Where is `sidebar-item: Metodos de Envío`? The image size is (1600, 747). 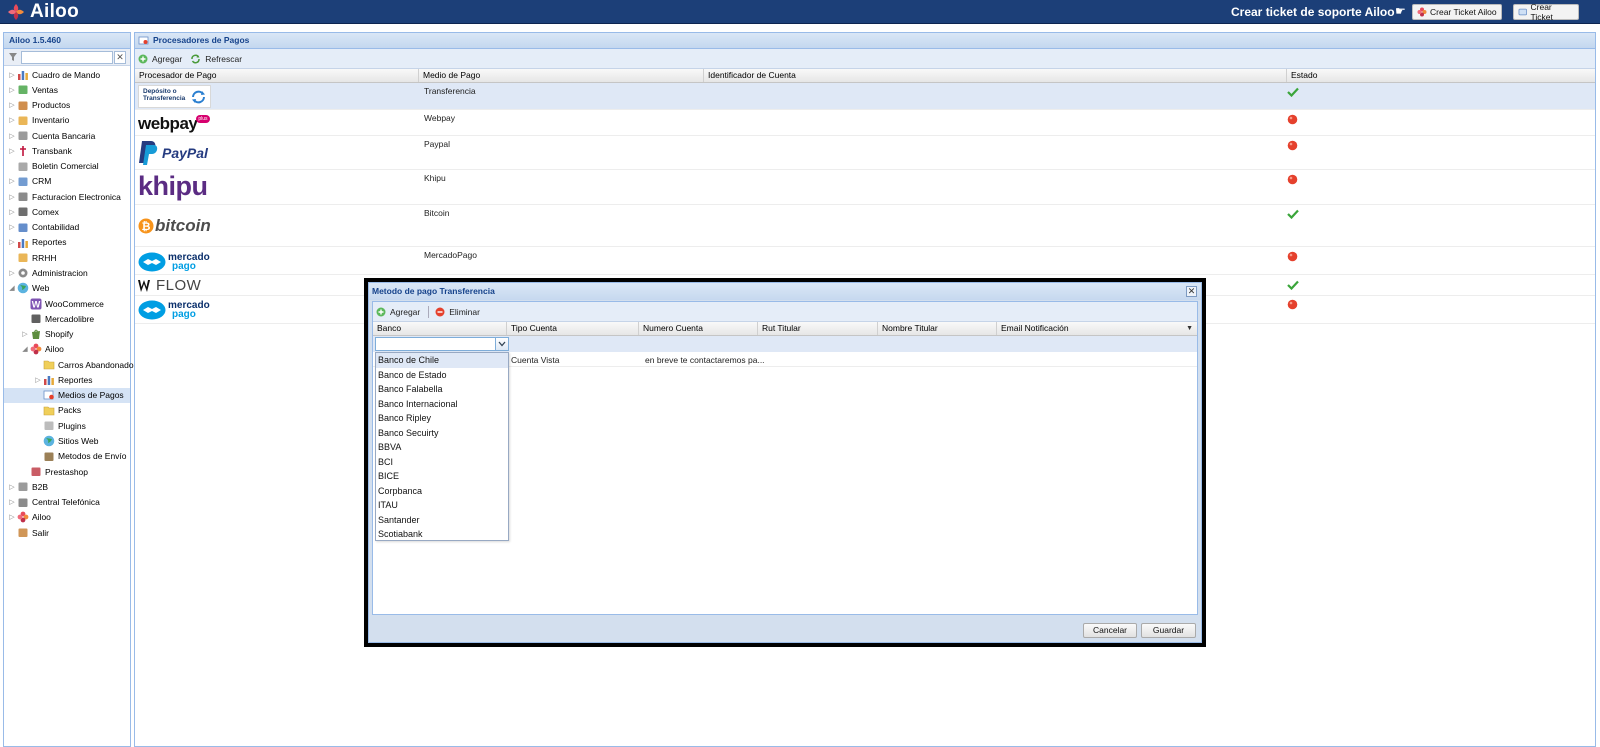
sidebar-item: Metodos de Envío is located at coordinates (67, 456).